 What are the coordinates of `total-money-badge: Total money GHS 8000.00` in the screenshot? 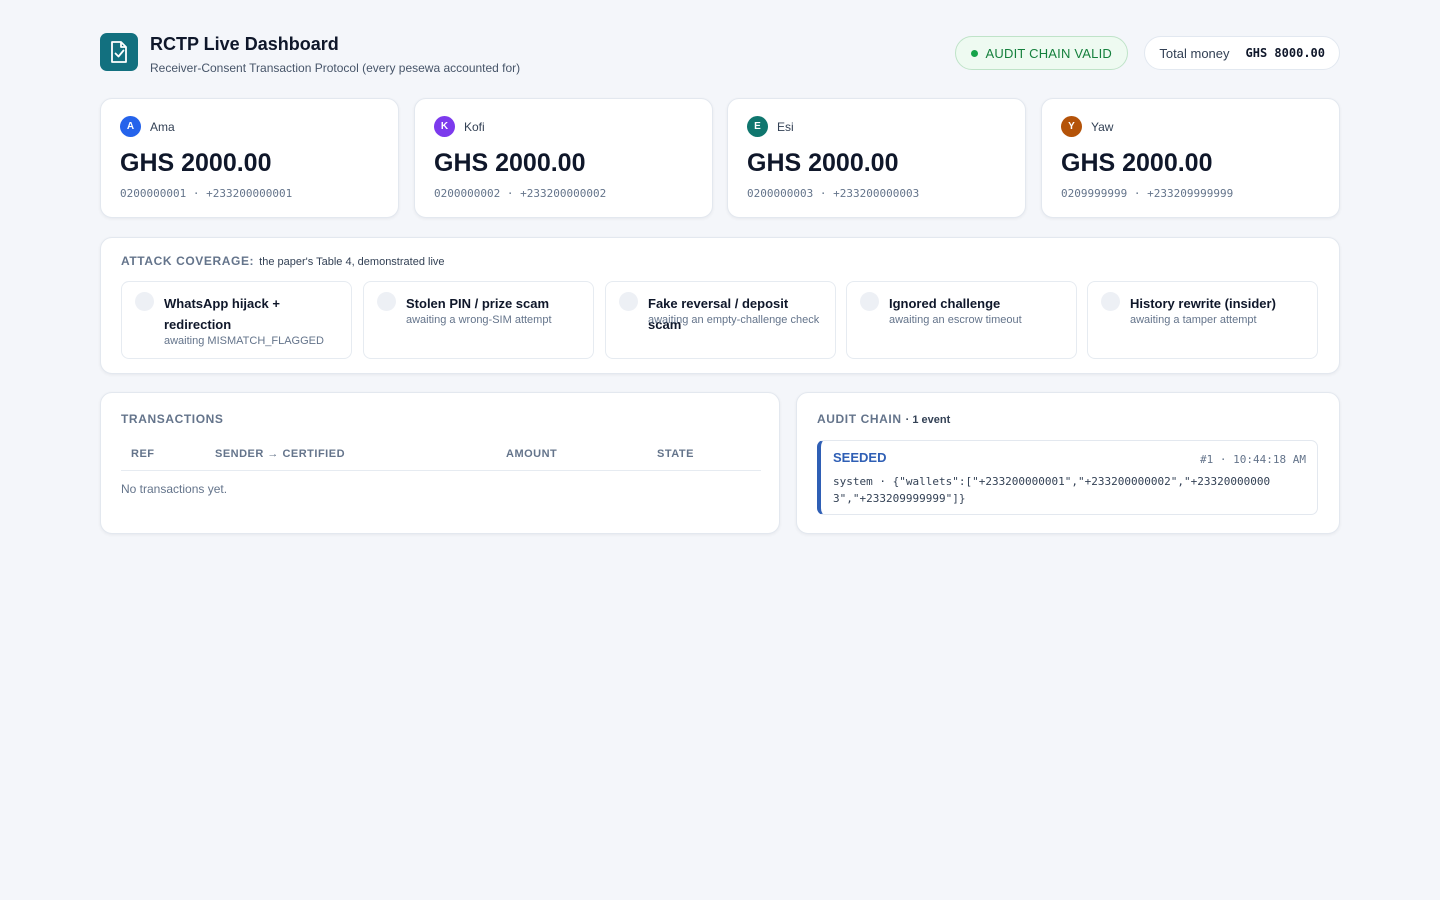 It's located at (1242, 53).